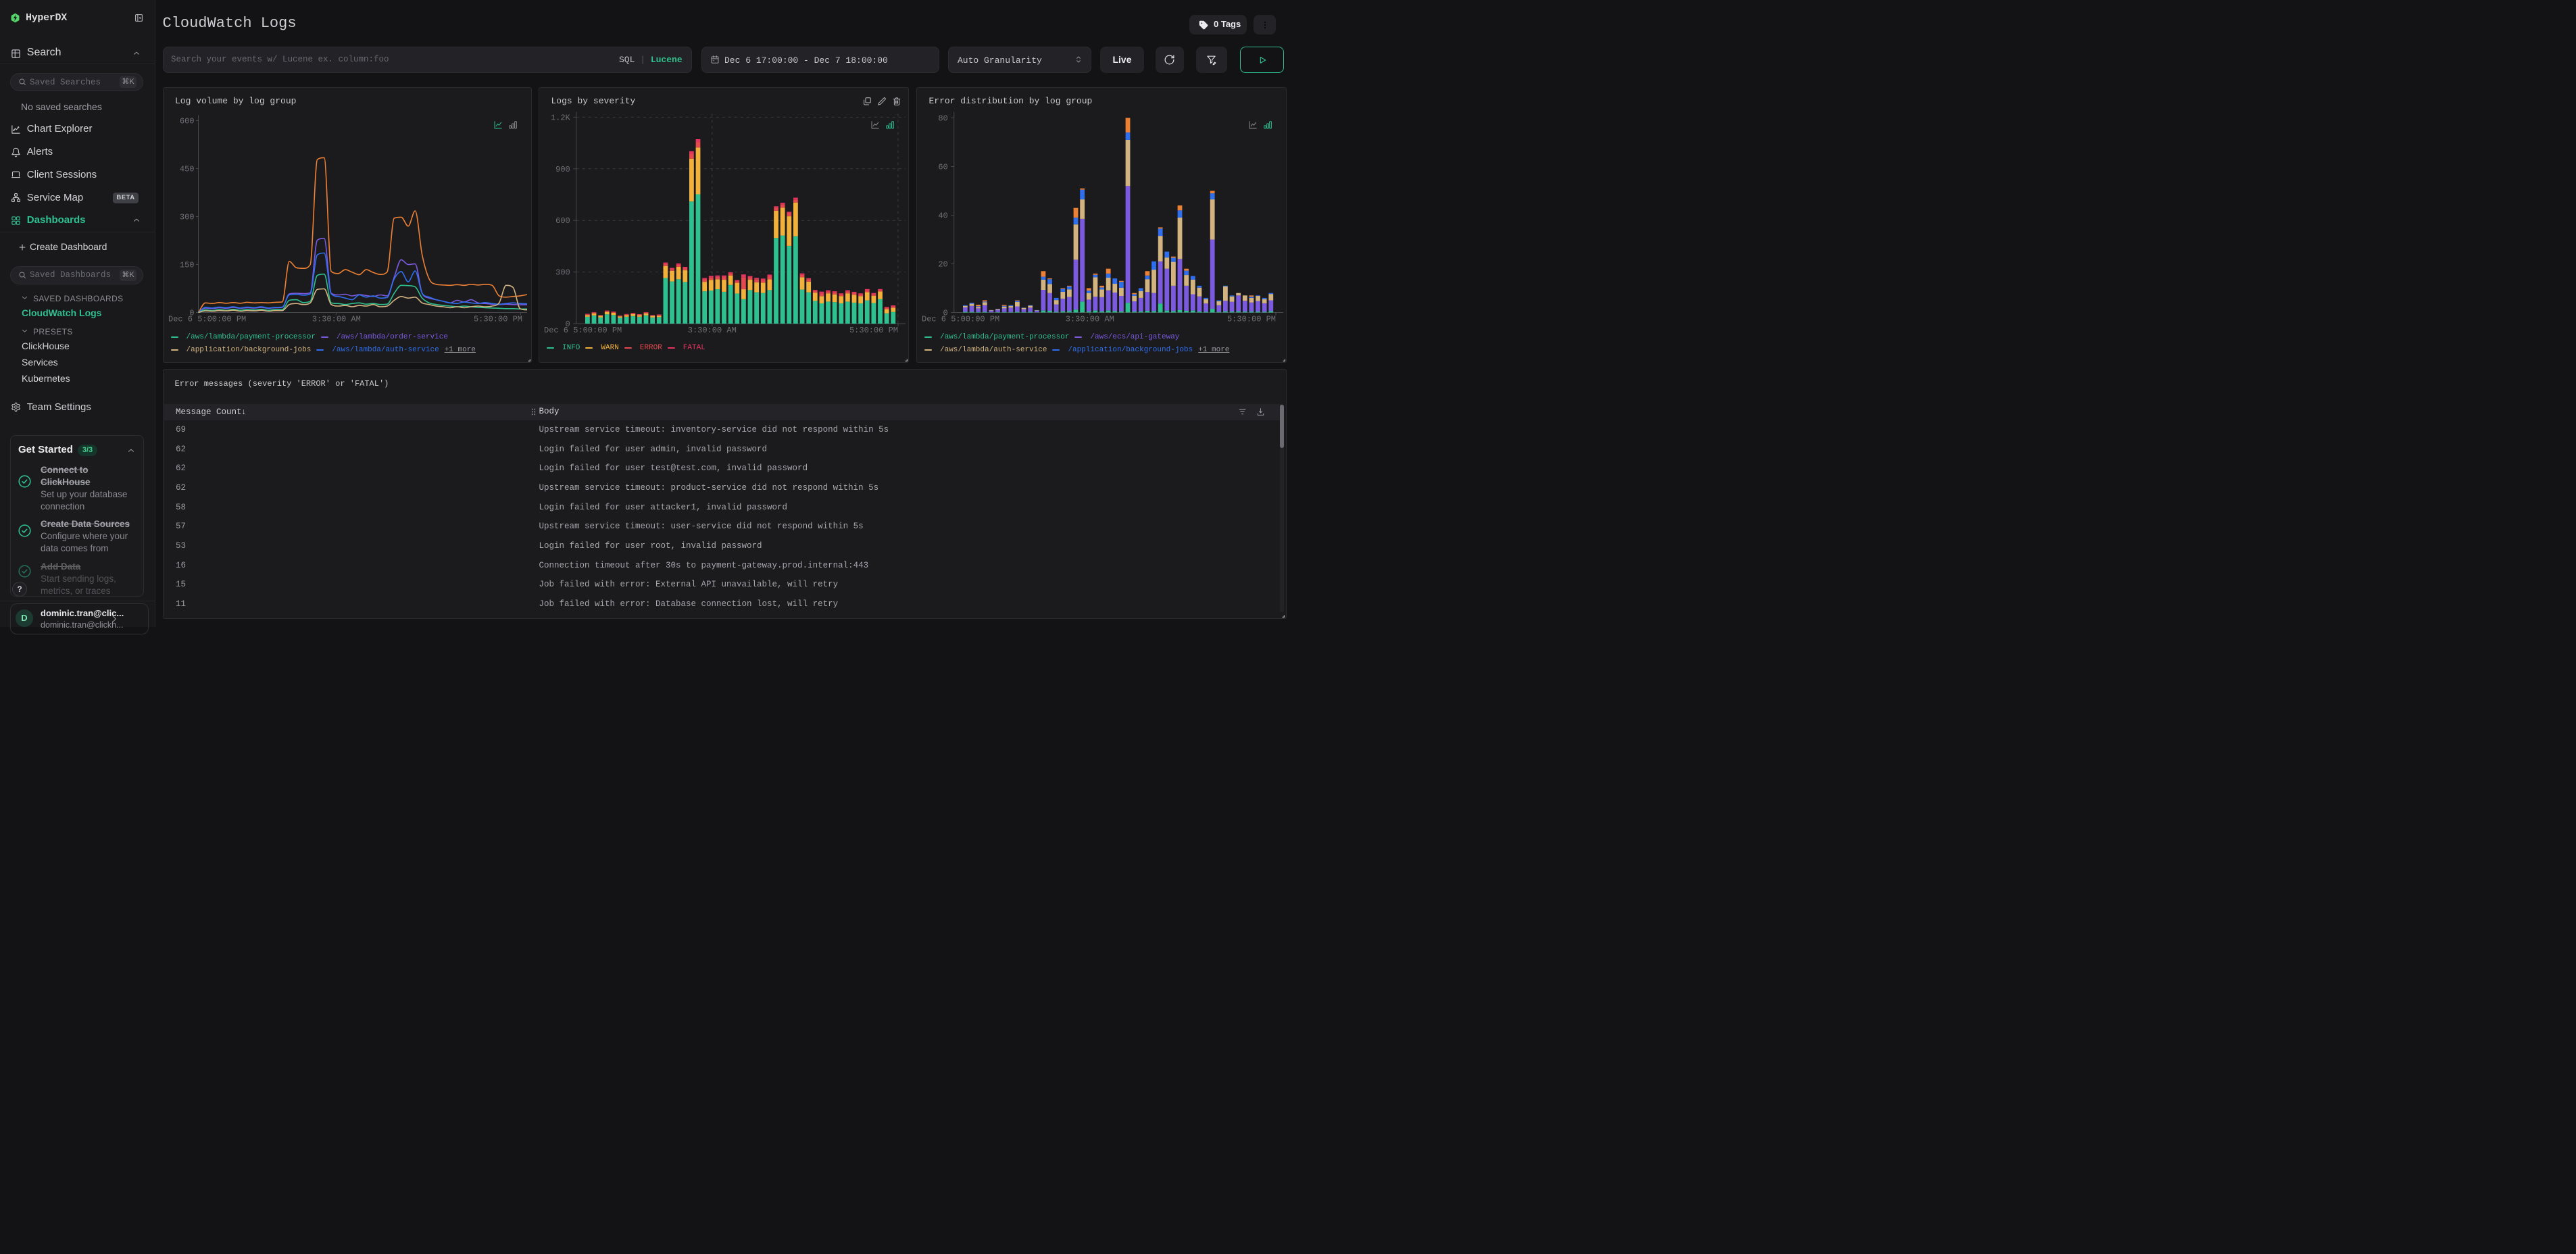 The width and height of the screenshot is (2576, 1254). What do you see at coordinates (943, 215) in the screenshot?
I see `svg-text: 40` at bounding box center [943, 215].